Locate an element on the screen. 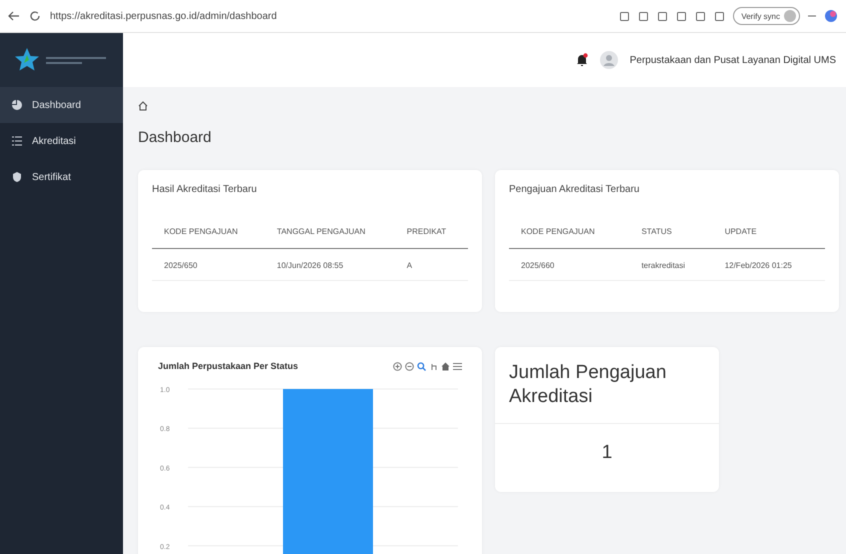 The width and height of the screenshot is (846, 554). table-cell: 10/Jun/2026 08:55 is located at coordinates (329, 264).